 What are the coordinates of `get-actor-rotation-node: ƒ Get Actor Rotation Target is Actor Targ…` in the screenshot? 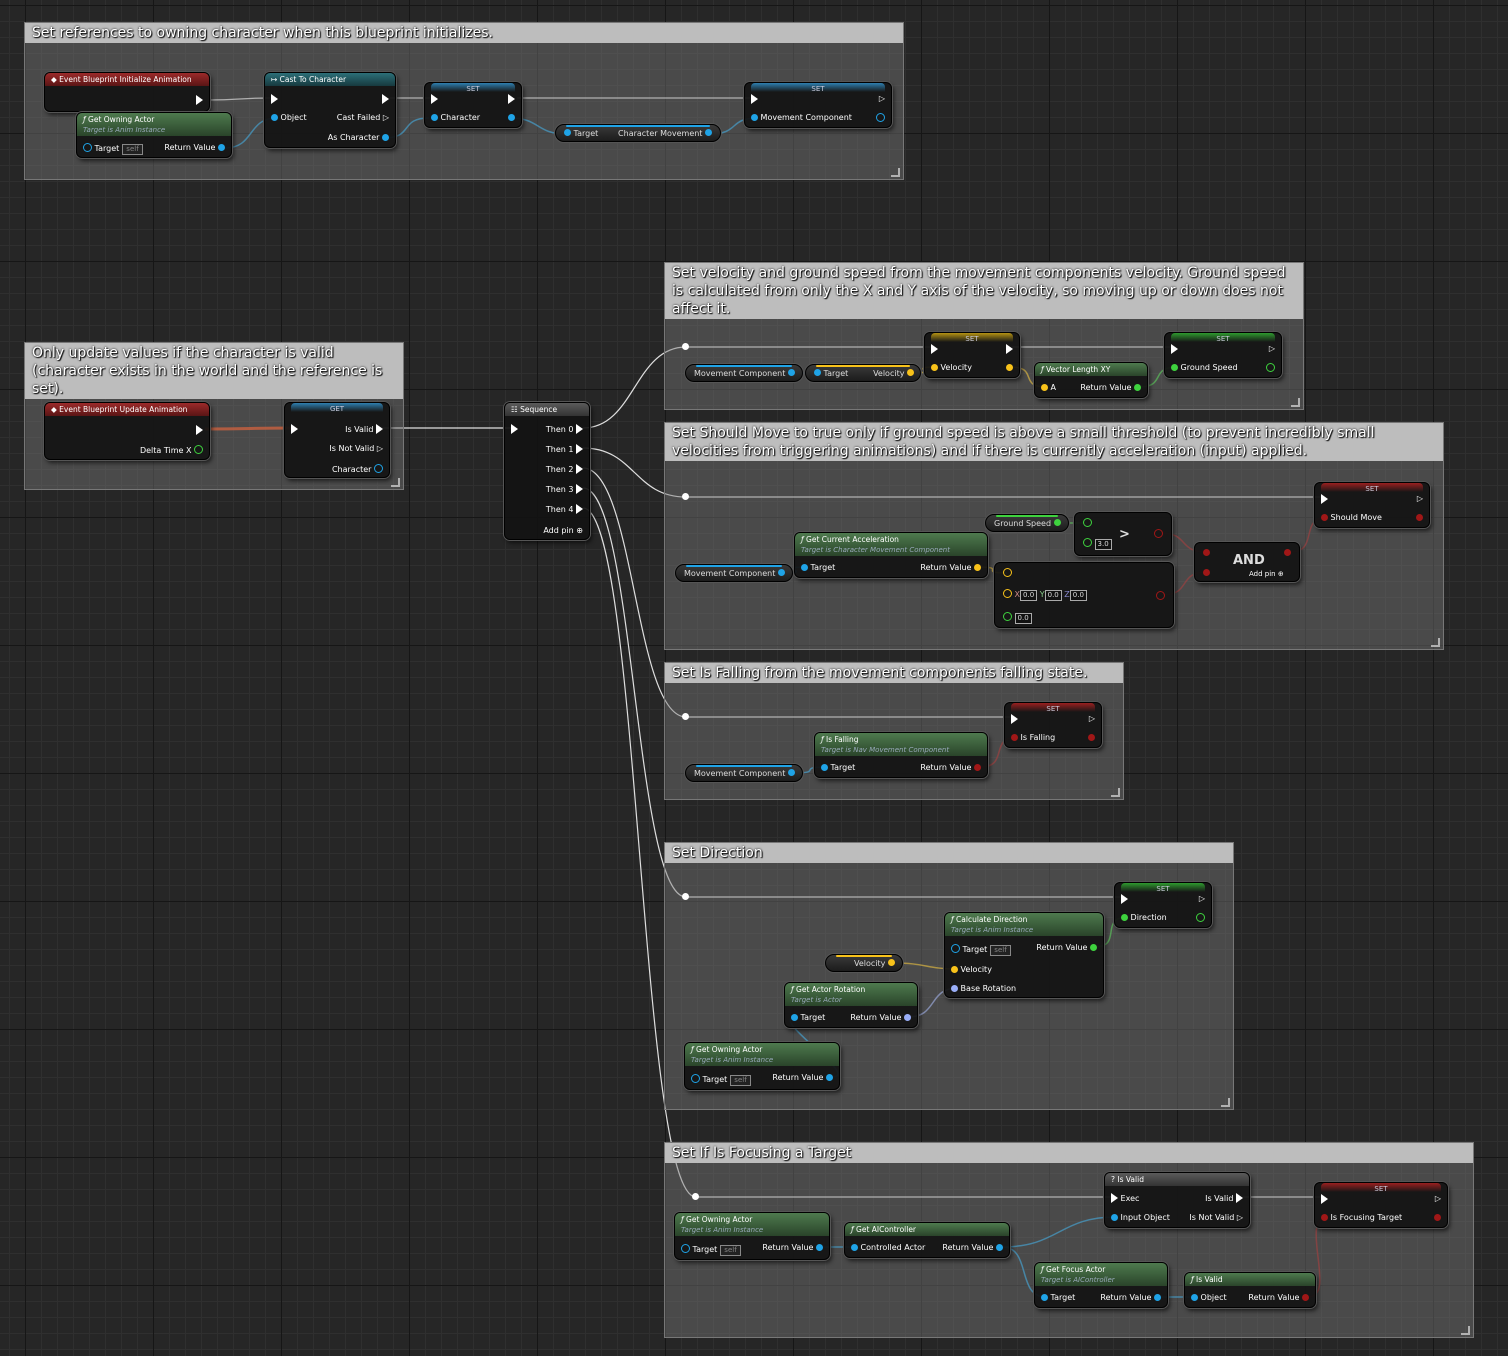 It's located at (851, 1005).